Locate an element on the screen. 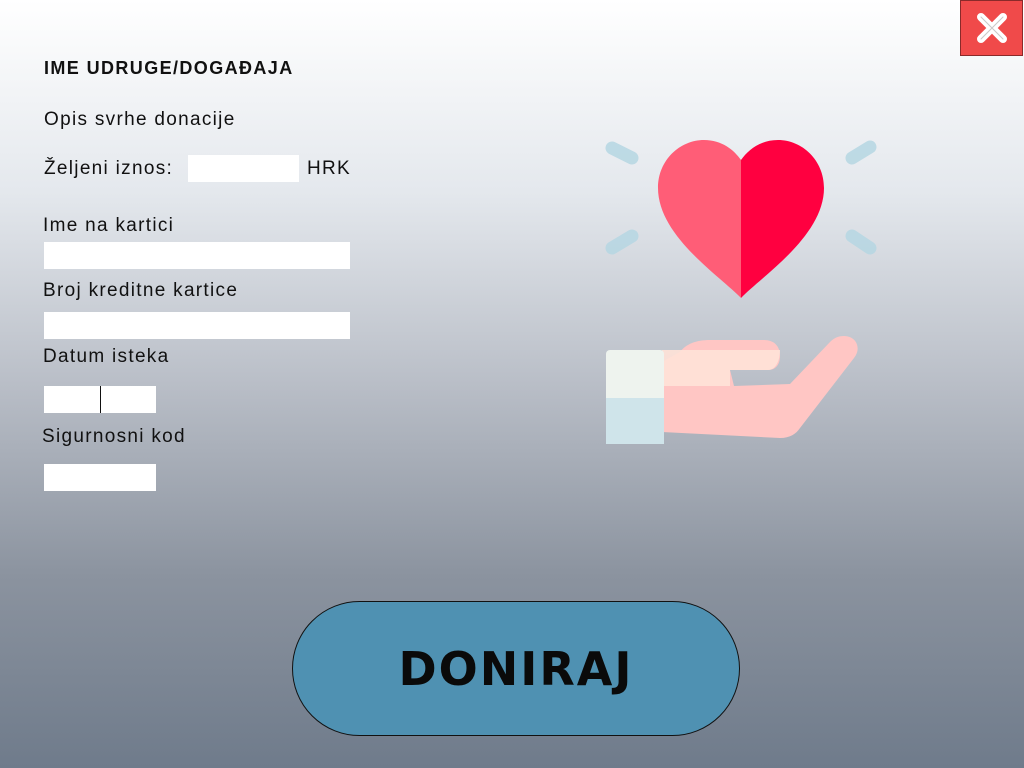 This screenshot has width=1024, height=768. close-button is located at coordinates (991, 28).